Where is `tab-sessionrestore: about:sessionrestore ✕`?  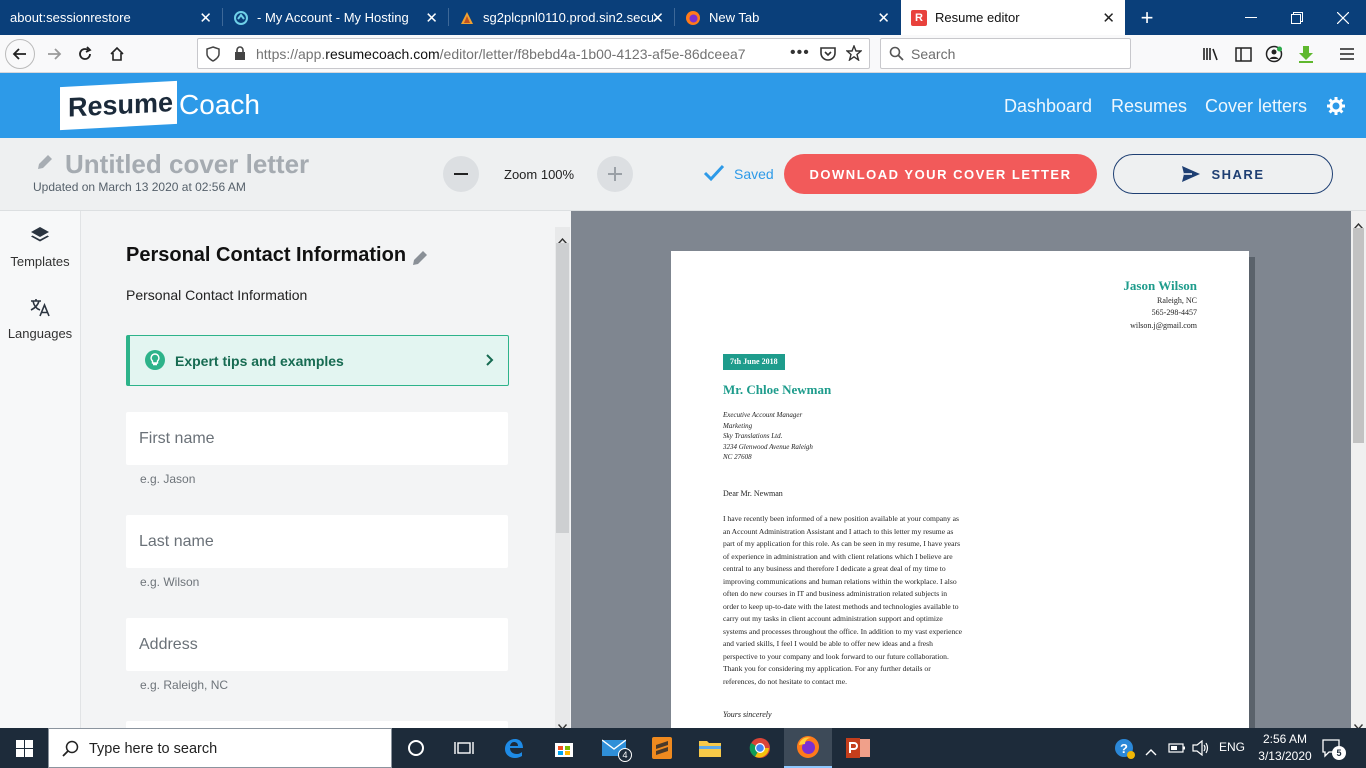 tab-sessionrestore: about:sessionrestore ✕ is located at coordinates (111, 17).